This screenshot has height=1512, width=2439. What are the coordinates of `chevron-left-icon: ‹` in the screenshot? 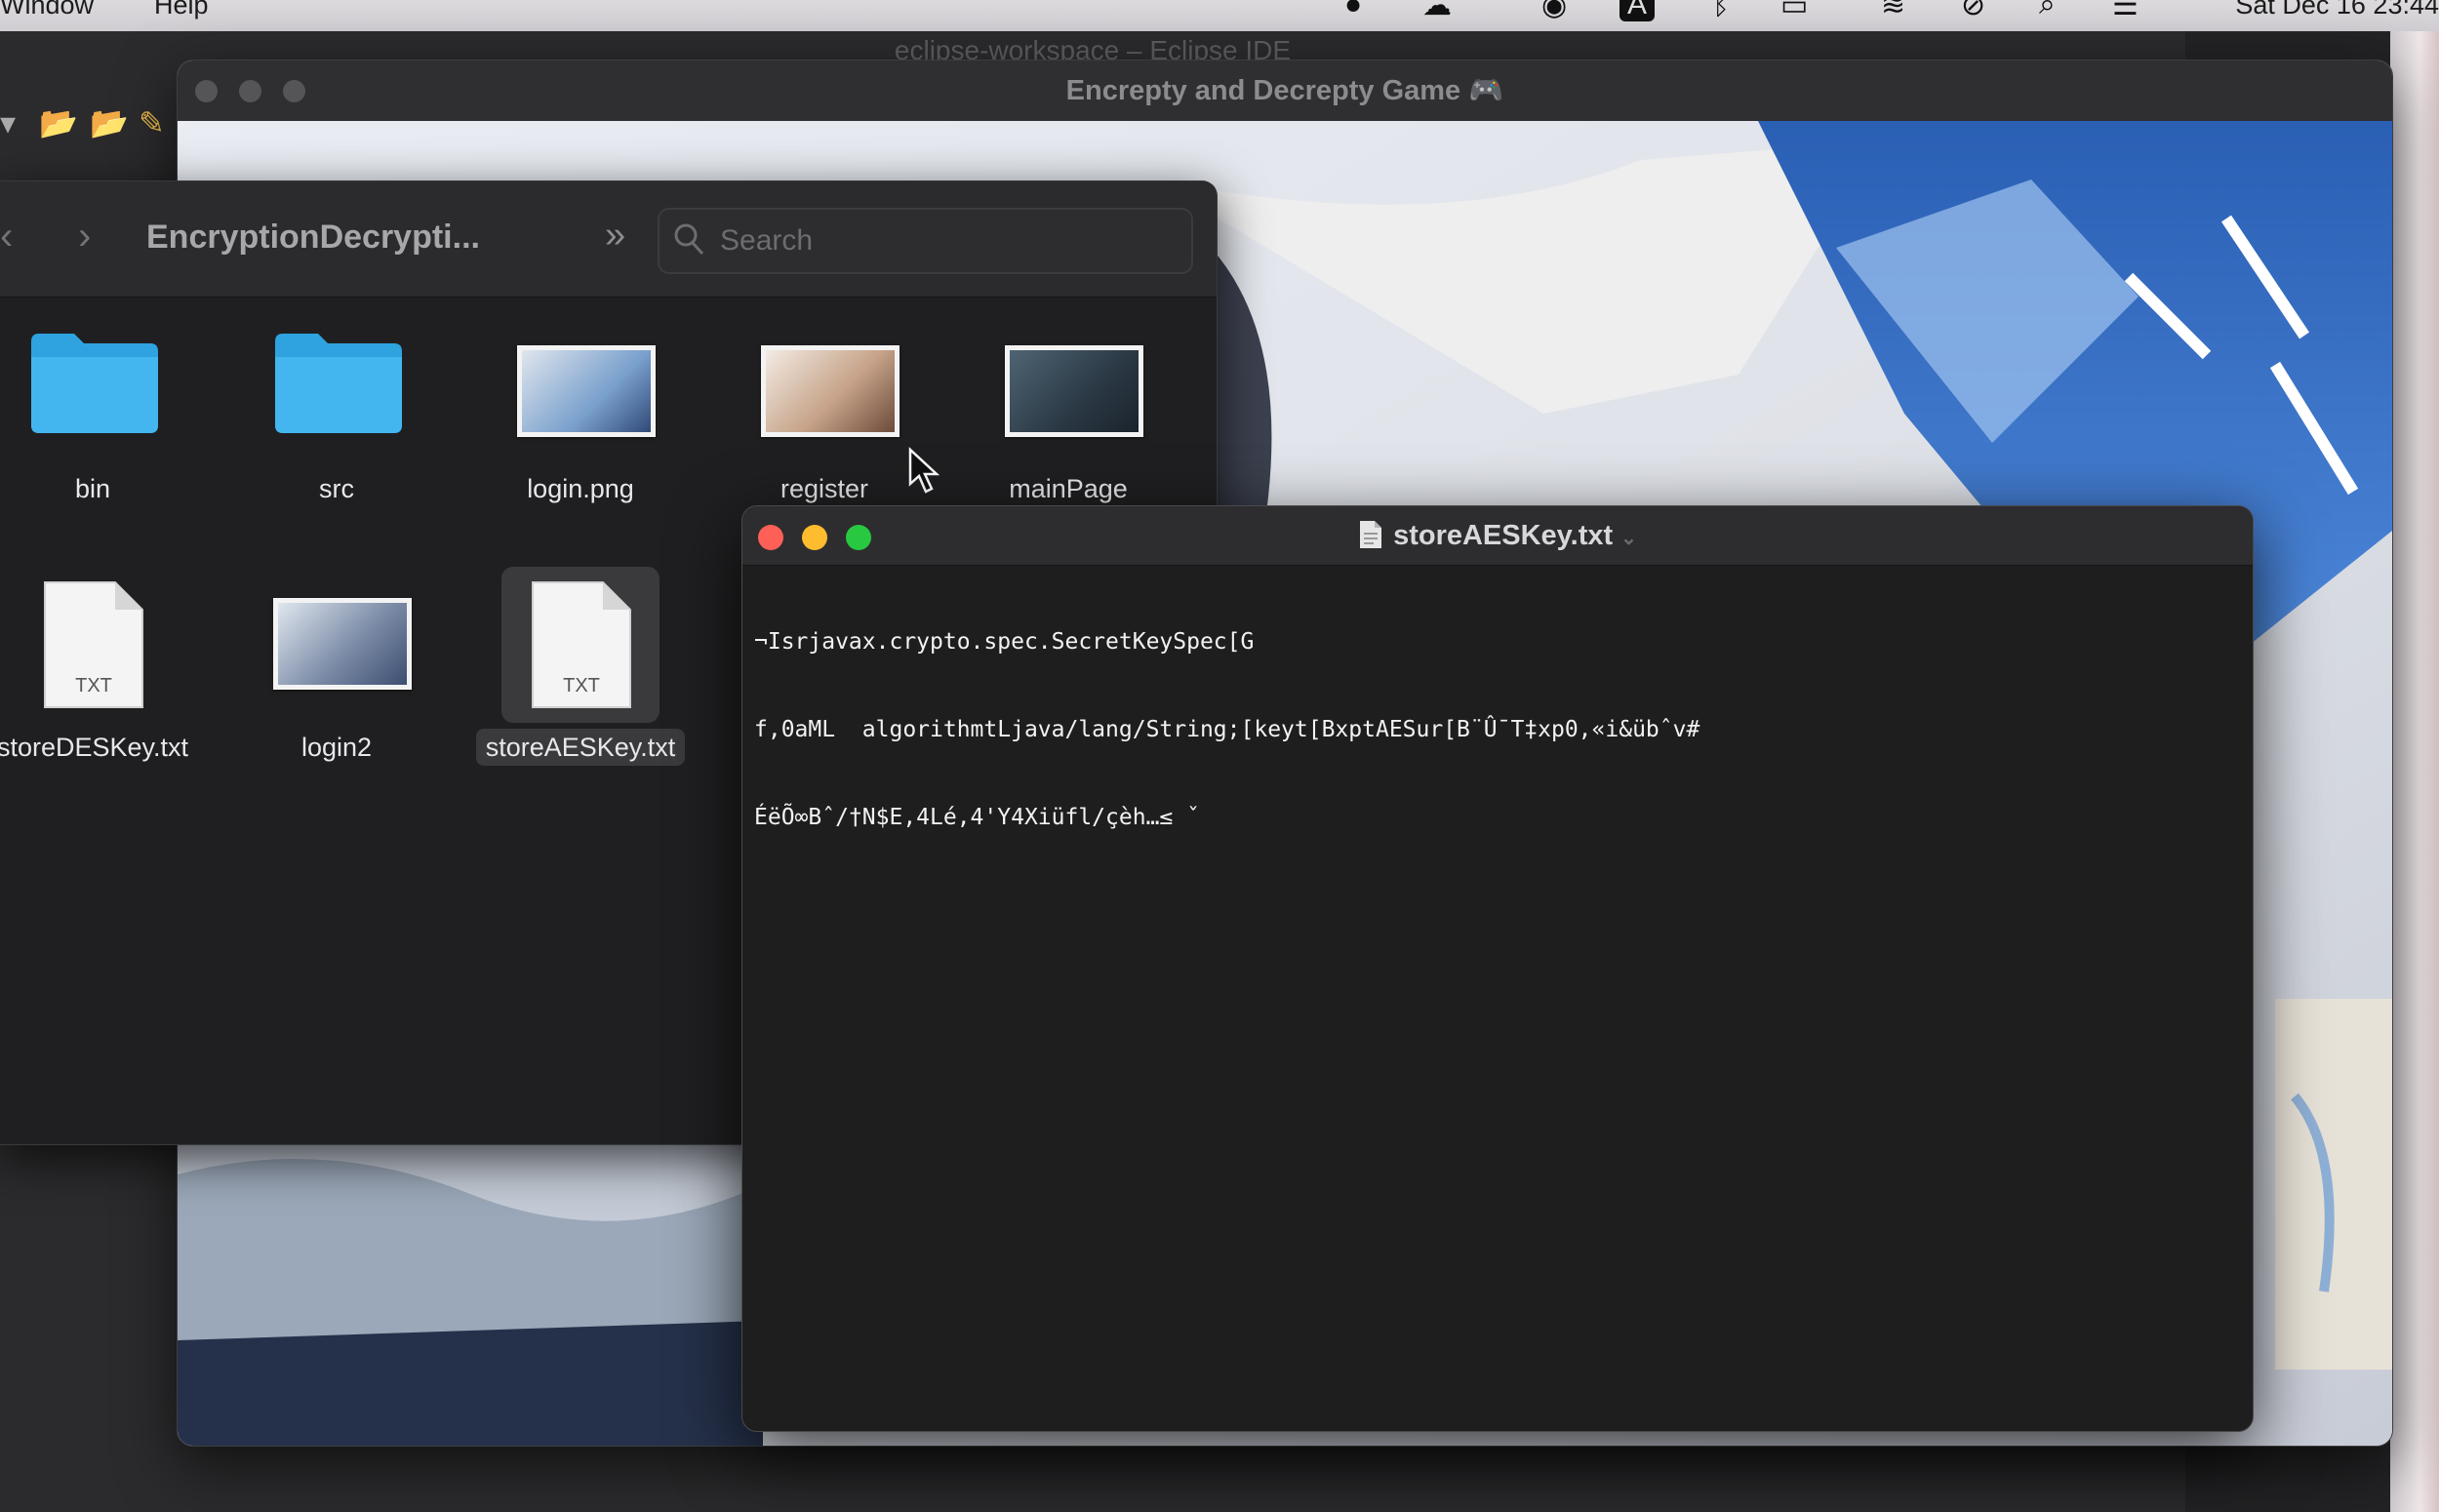 It's located at (7, 237).